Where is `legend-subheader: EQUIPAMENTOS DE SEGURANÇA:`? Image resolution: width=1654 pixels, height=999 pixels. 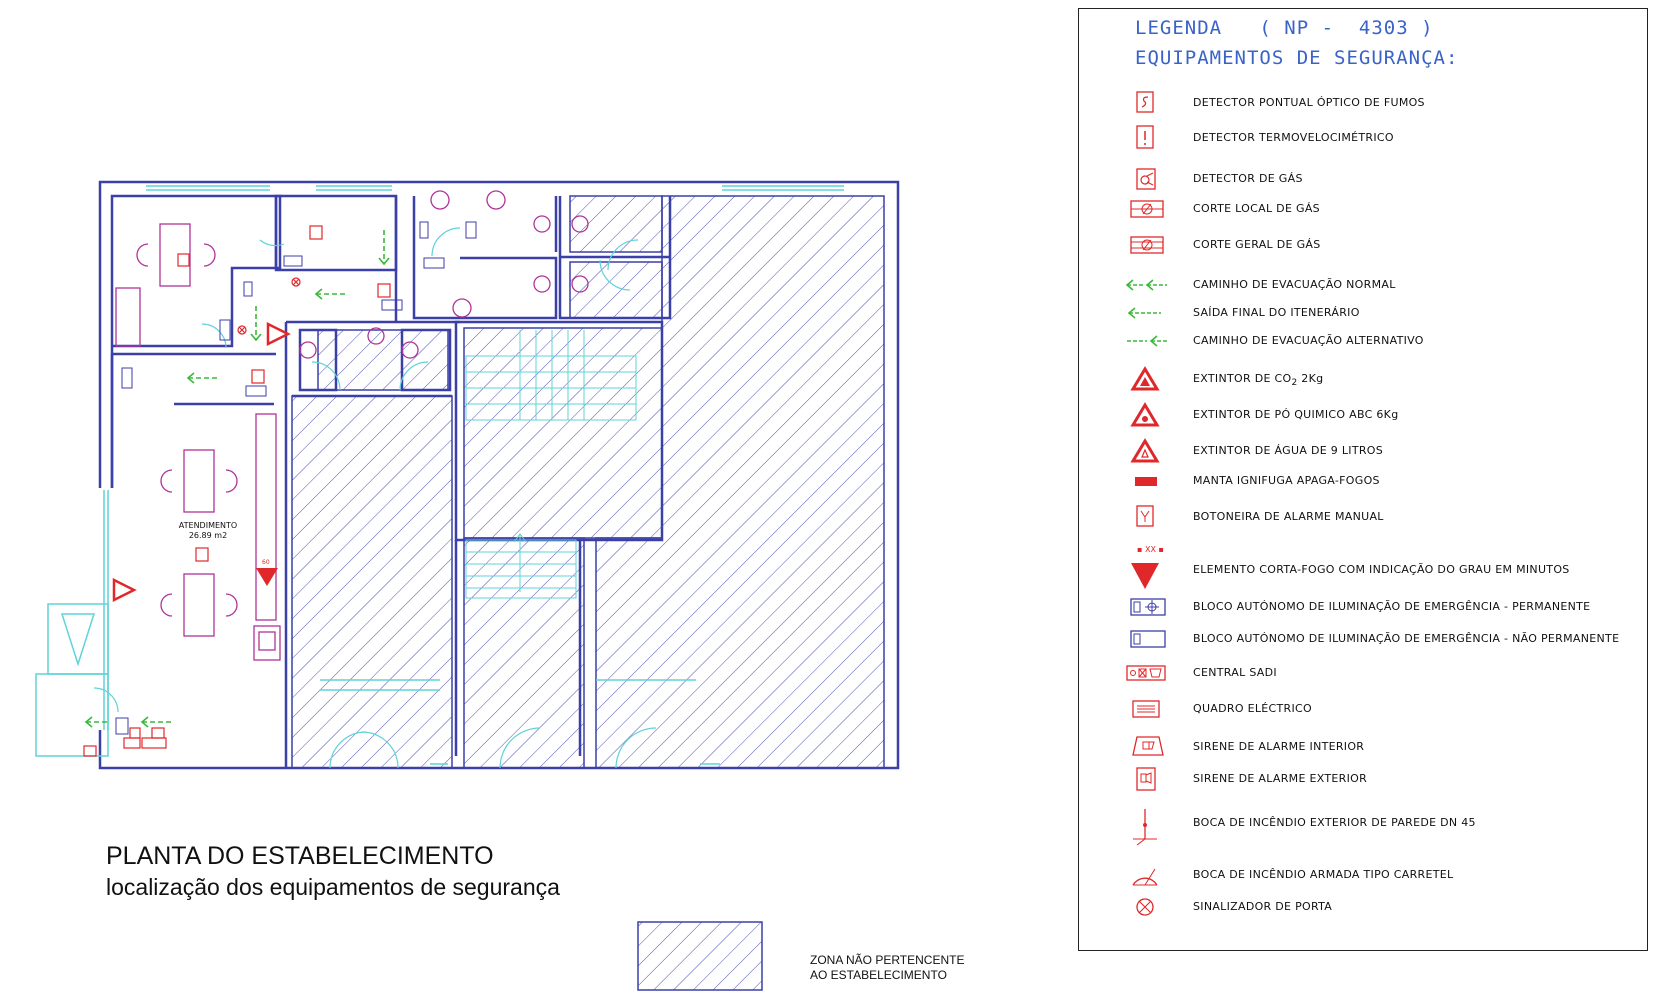 legend-subheader: EQUIPAMENTOS DE SEGURANÇA: is located at coordinates (1297, 58).